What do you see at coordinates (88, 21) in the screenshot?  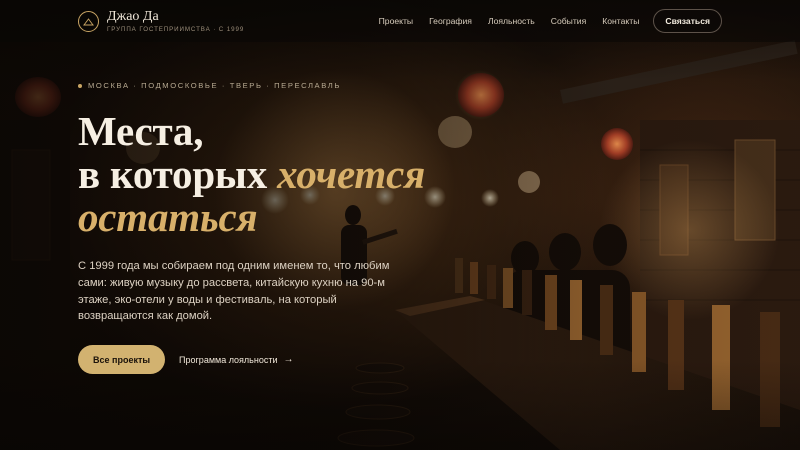 I see `brand-mark-icon` at bounding box center [88, 21].